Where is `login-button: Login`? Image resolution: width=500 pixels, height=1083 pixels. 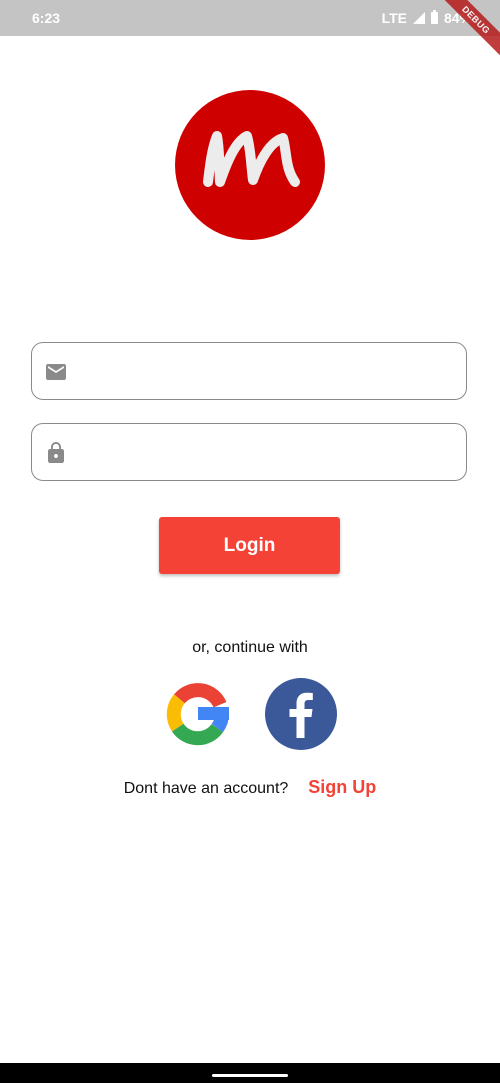 login-button: Login is located at coordinates (249, 545).